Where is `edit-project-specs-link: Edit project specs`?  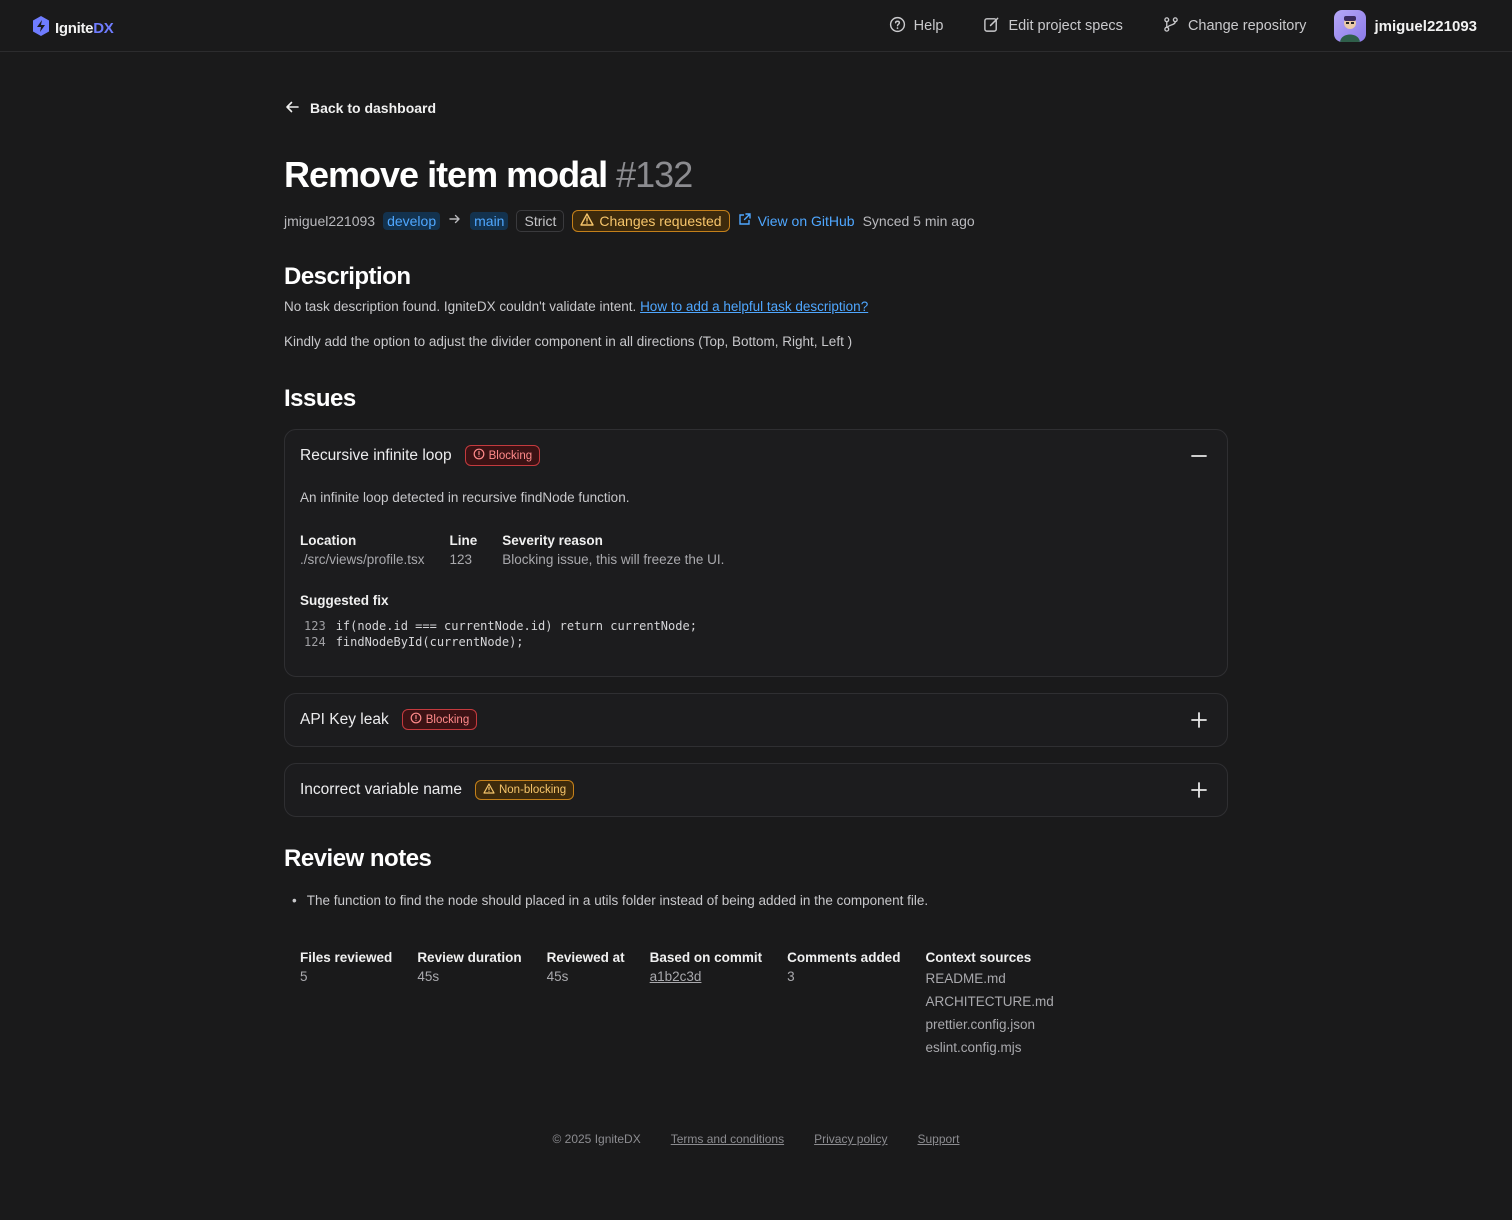 edit-project-specs-link: Edit project specs is located at coordinates (1053, 26).